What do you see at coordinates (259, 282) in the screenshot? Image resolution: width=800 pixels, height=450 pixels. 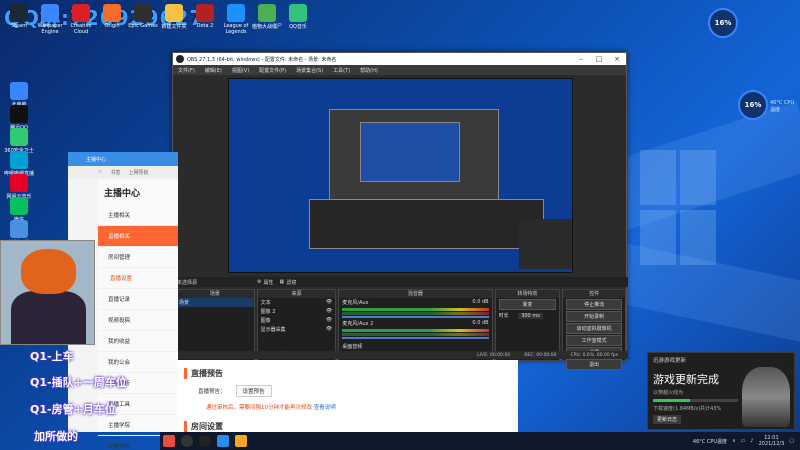 I see `gear-icon: ⚙` at bounding box center [259, 282].